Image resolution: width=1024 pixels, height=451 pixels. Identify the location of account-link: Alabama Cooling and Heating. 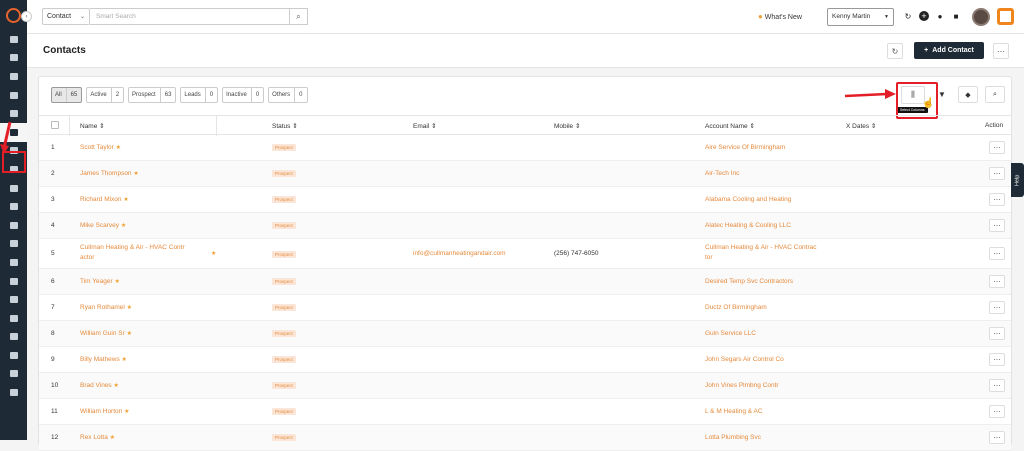
(748, 199).